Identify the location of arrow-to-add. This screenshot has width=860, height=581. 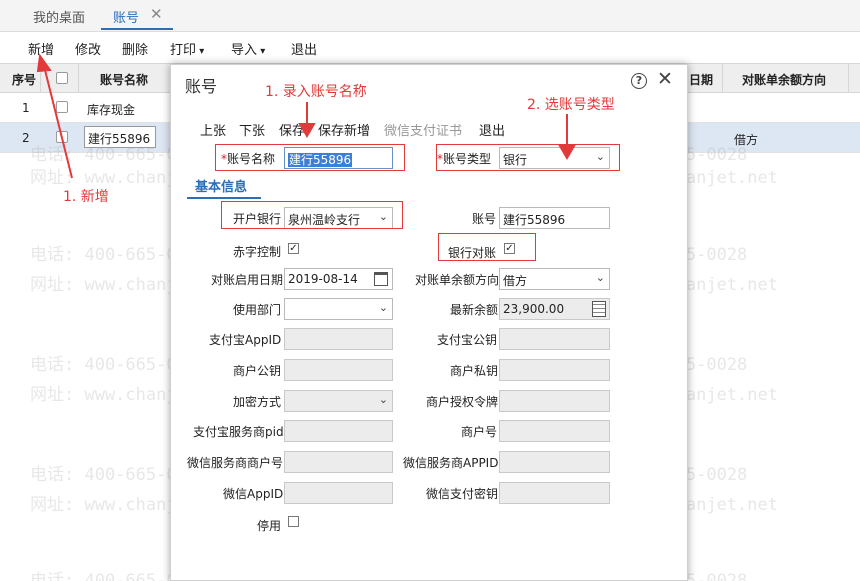
(58, 122).